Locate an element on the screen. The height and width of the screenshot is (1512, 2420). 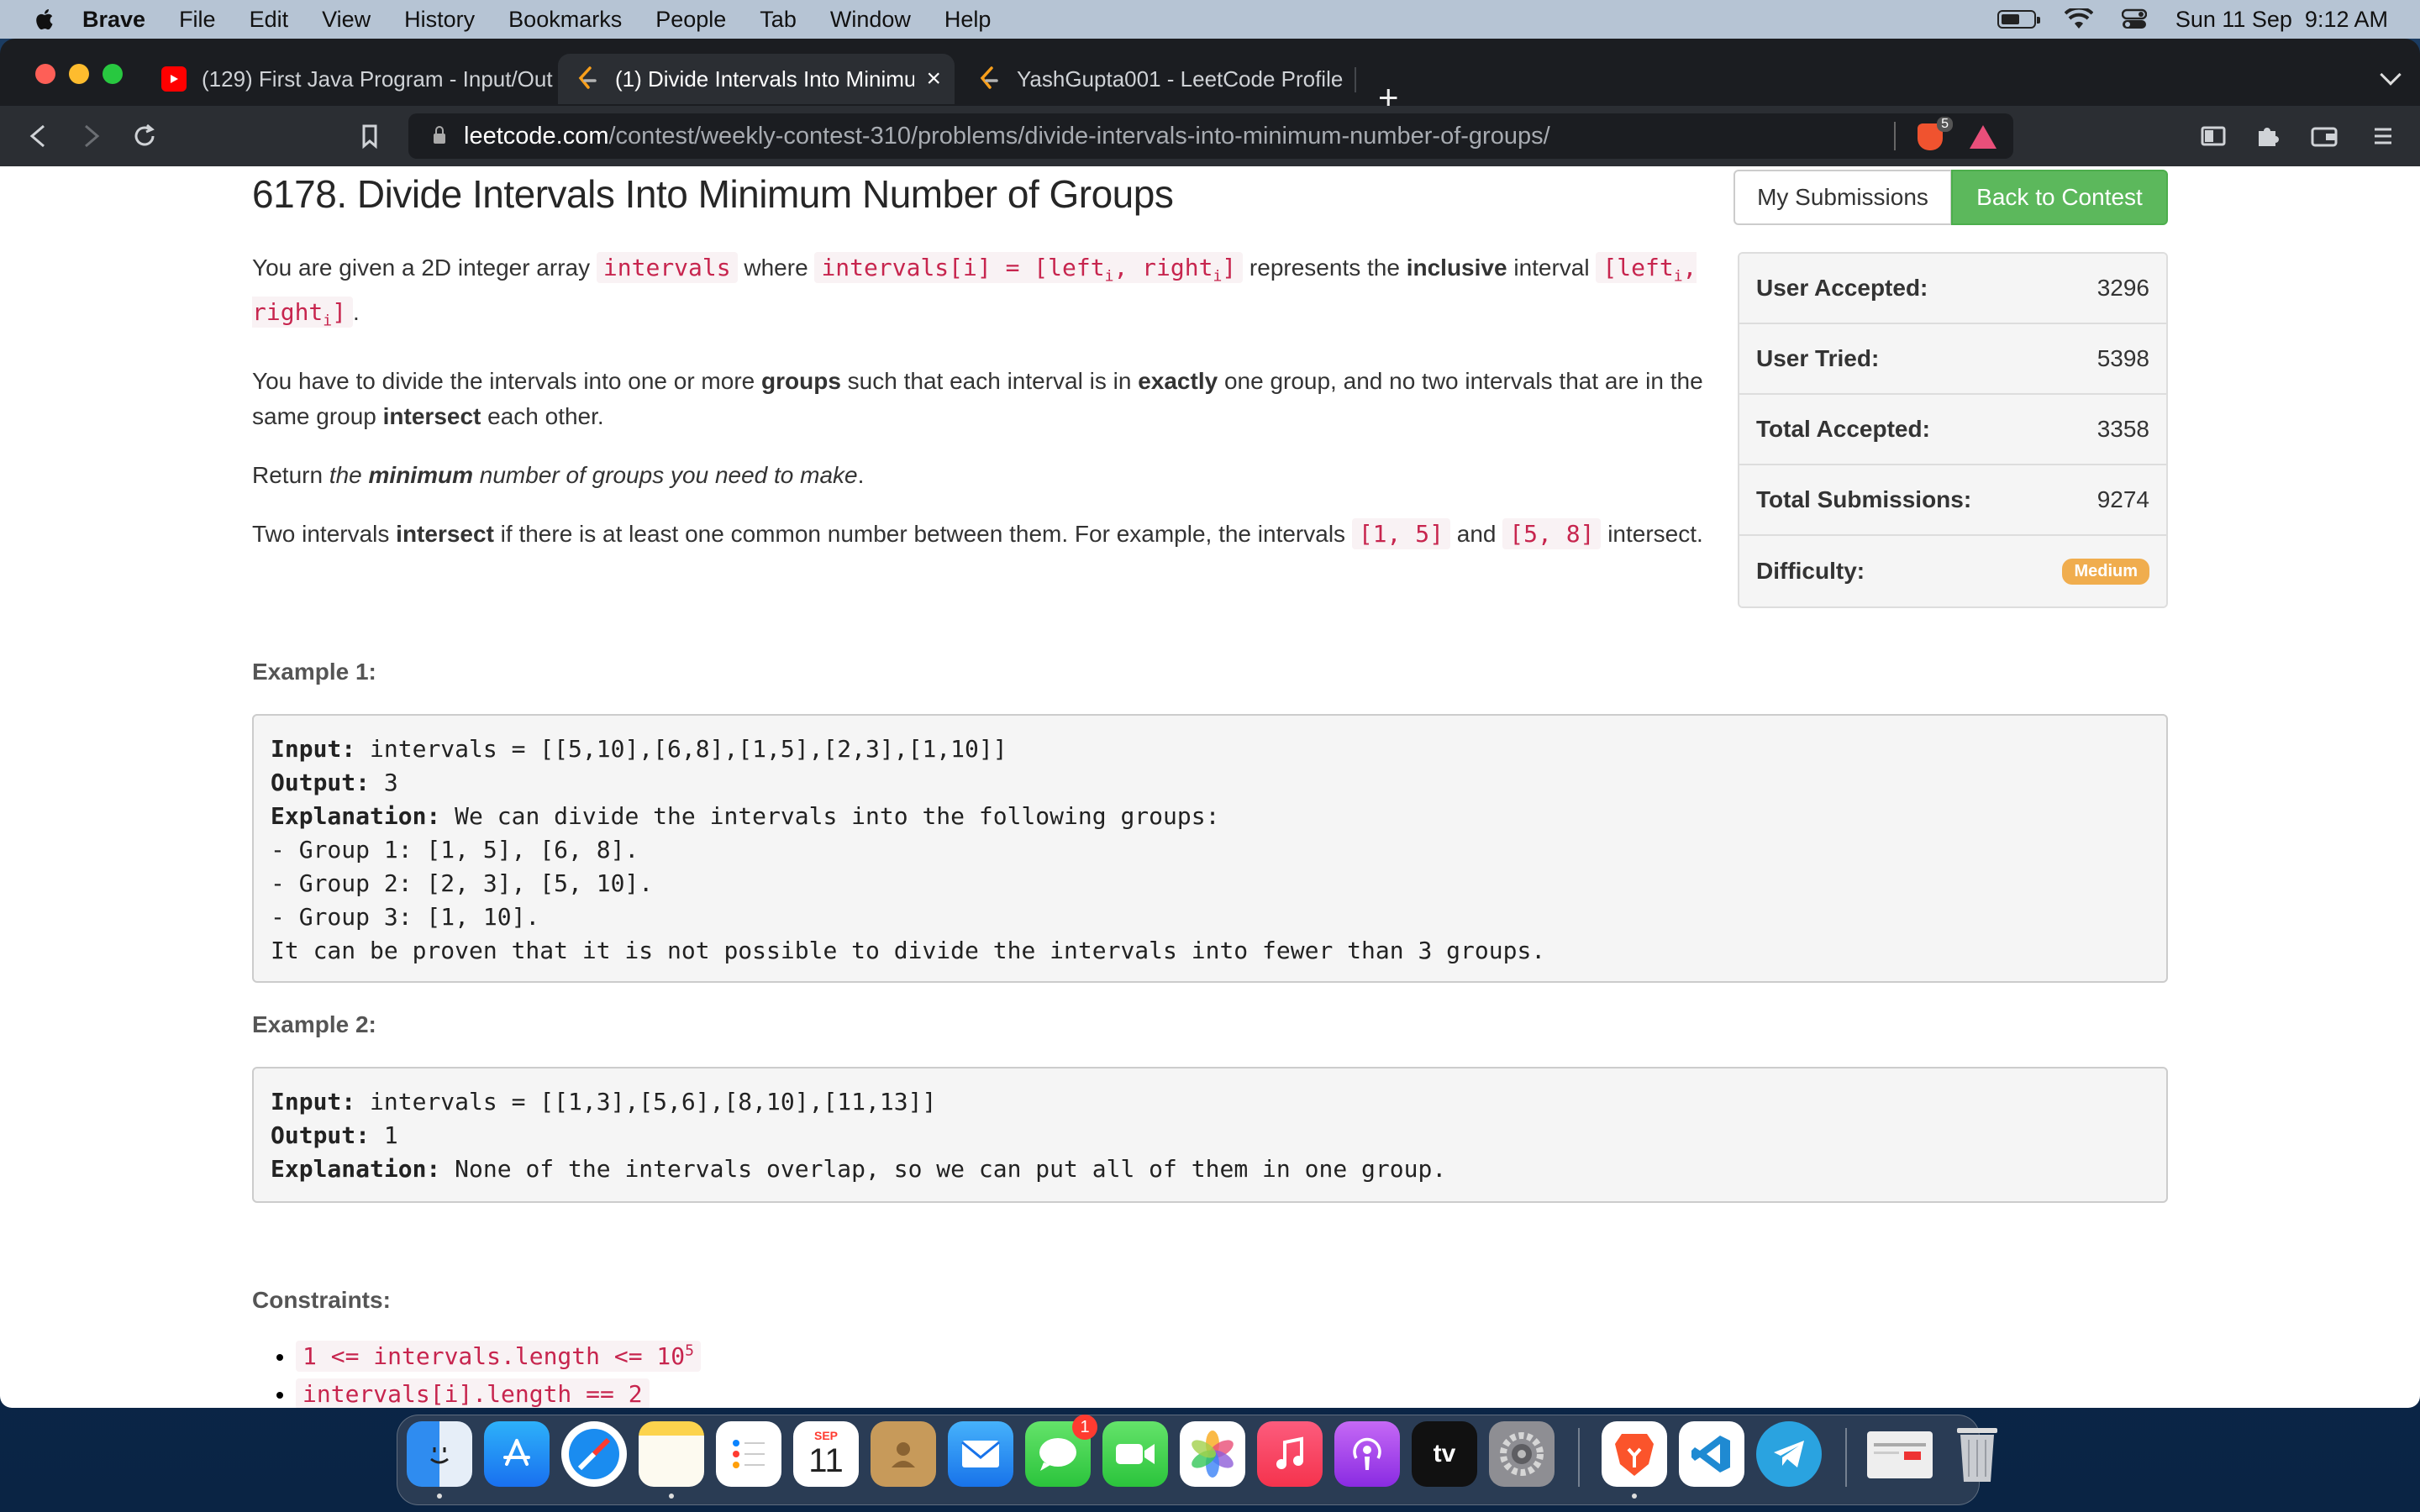
tab-list-chevron-icon is located at coordinates (2391, 75).